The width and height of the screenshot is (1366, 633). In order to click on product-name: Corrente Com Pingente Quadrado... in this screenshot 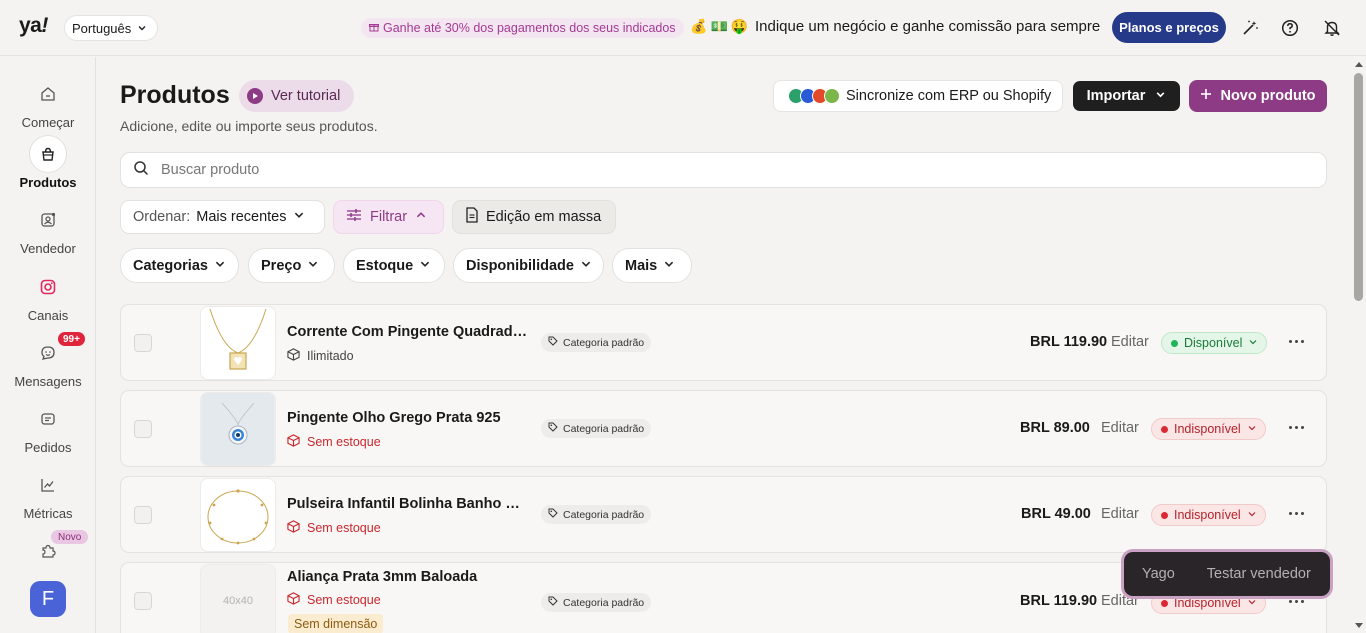, I will do `click(408, 332)`.